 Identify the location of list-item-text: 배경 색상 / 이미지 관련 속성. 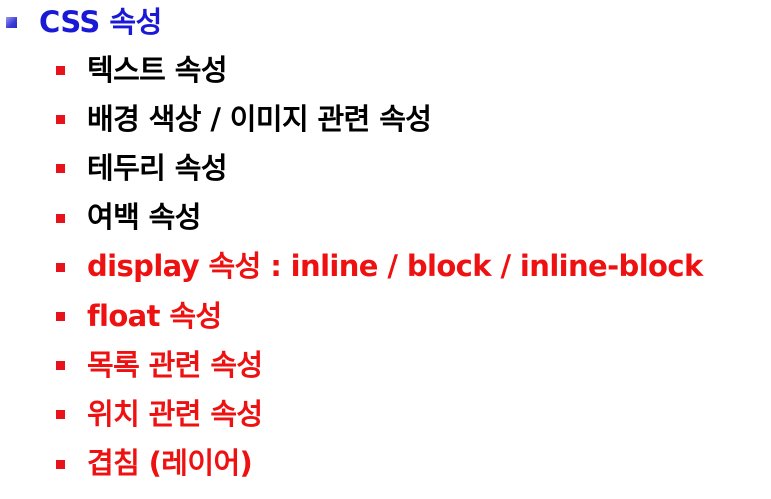
(259, 118).